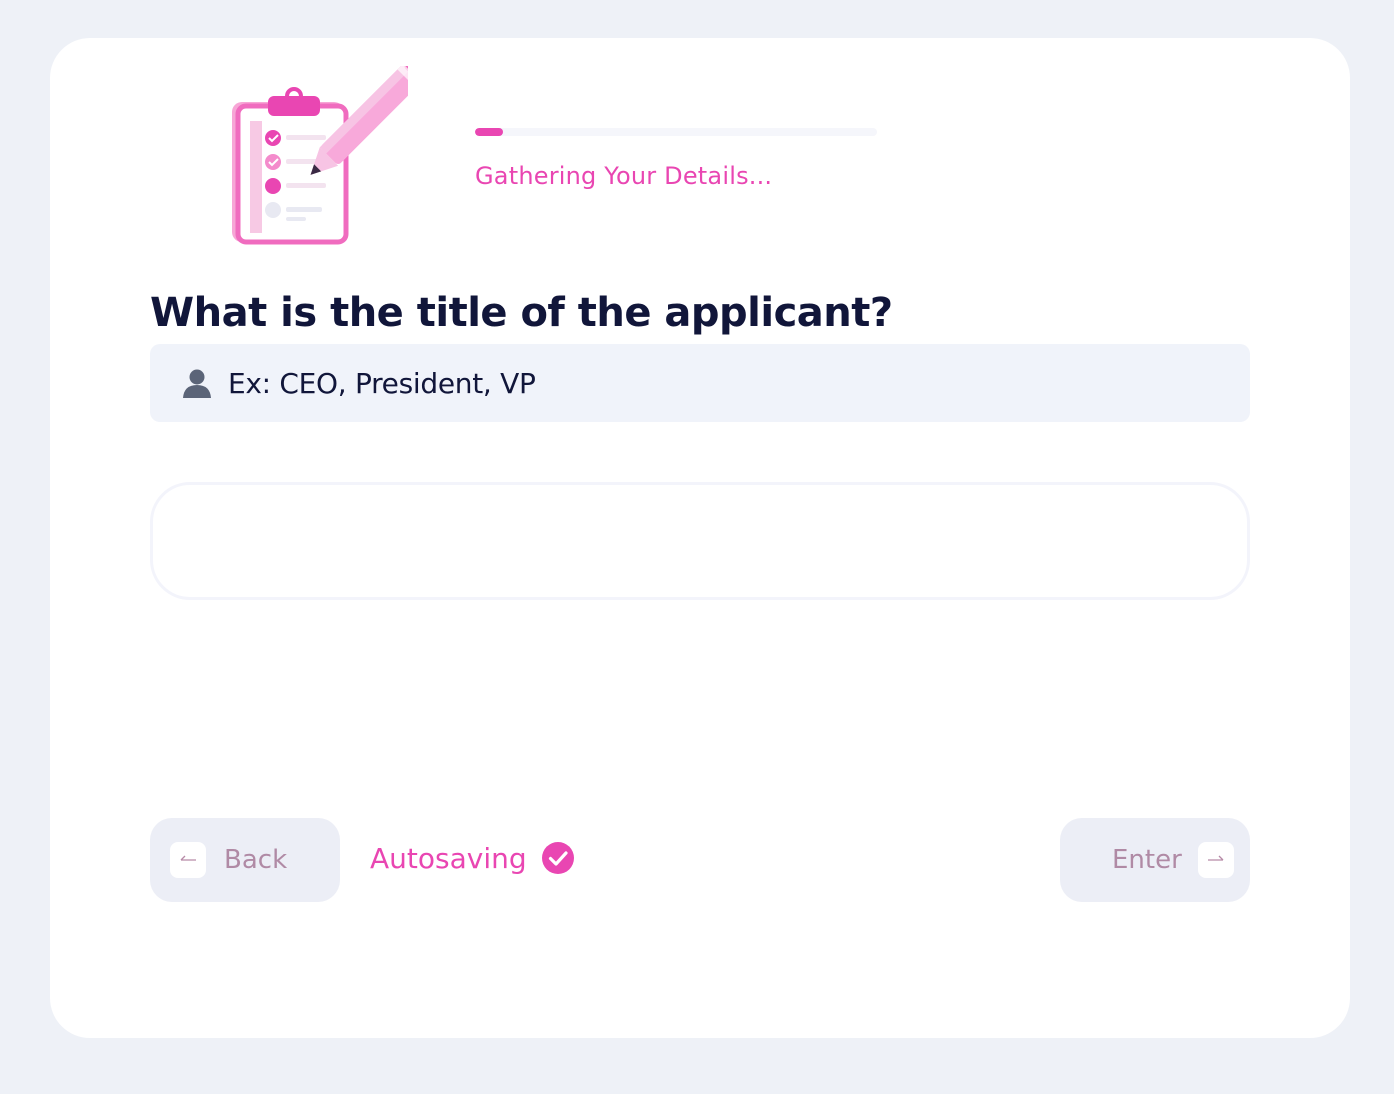 The width and height of the screenshot is (1394, 1094). Describe the element at coordinates (382, 383) in the screenshot. I see `hint-text: Ex: CEO, President, VP` at that location.